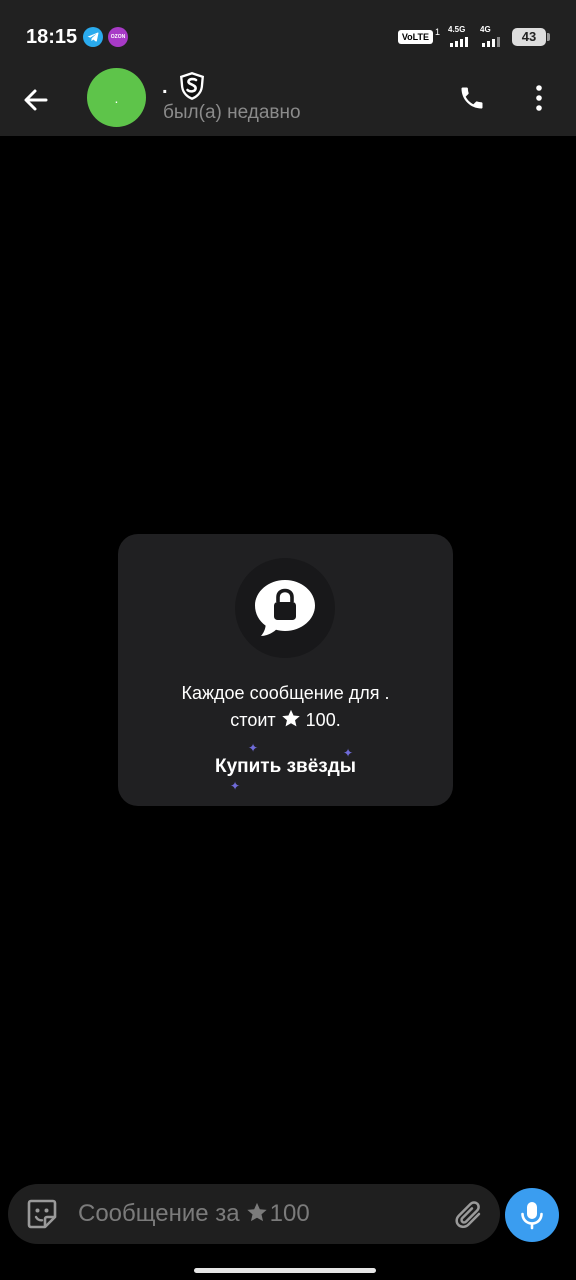 This screenshot has height=1280, width=576. What do you see at coordinates (289, 1213) in the screenshot?
I see `placeholder-price: 100` at bounding box center [289, 1213].